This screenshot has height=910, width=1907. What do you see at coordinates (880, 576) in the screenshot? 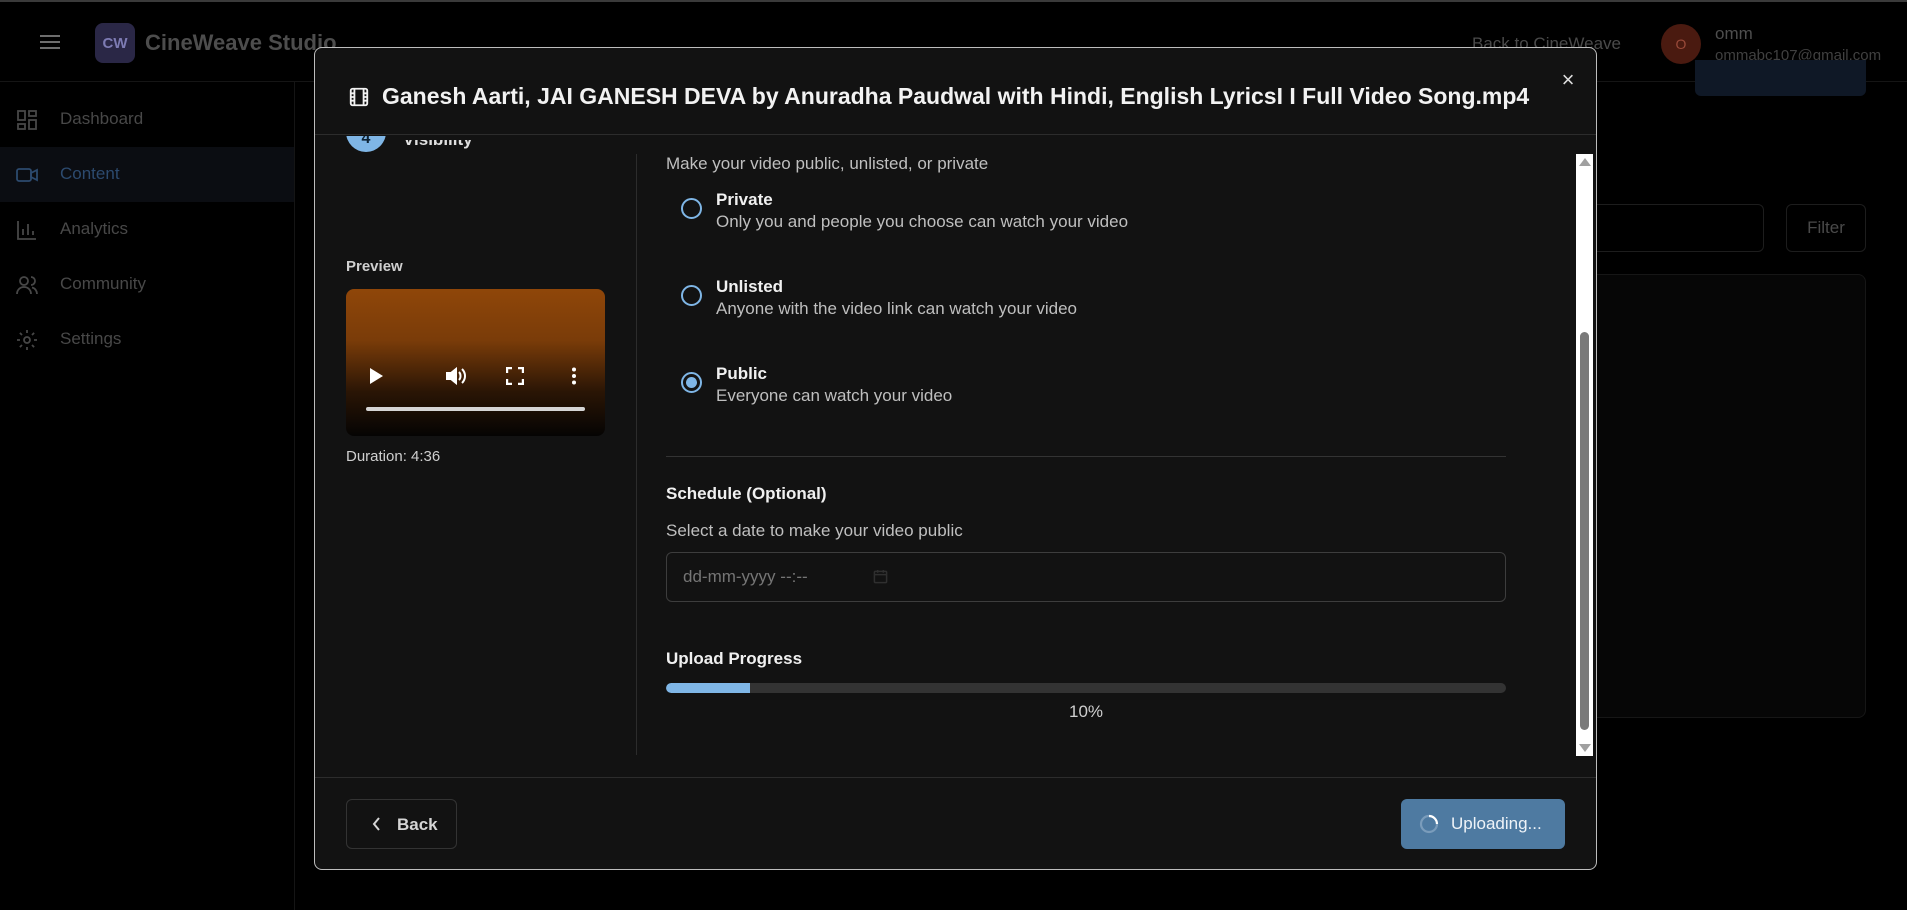
I see `calendar-icon` at bounding box center [880, 576].